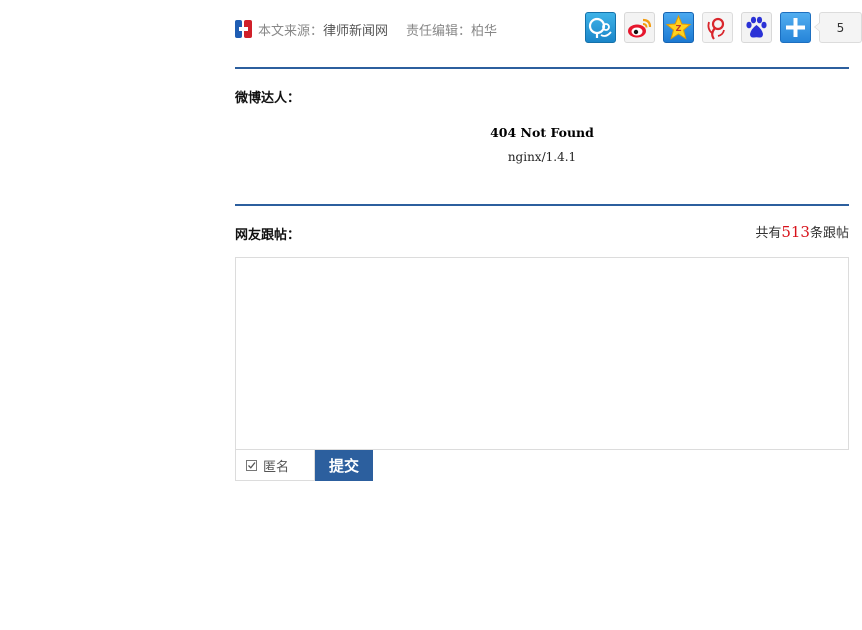  Describe the element at coordinates (717, 27) in the screenshot. I see `tencent-weibo-icon` at that location.